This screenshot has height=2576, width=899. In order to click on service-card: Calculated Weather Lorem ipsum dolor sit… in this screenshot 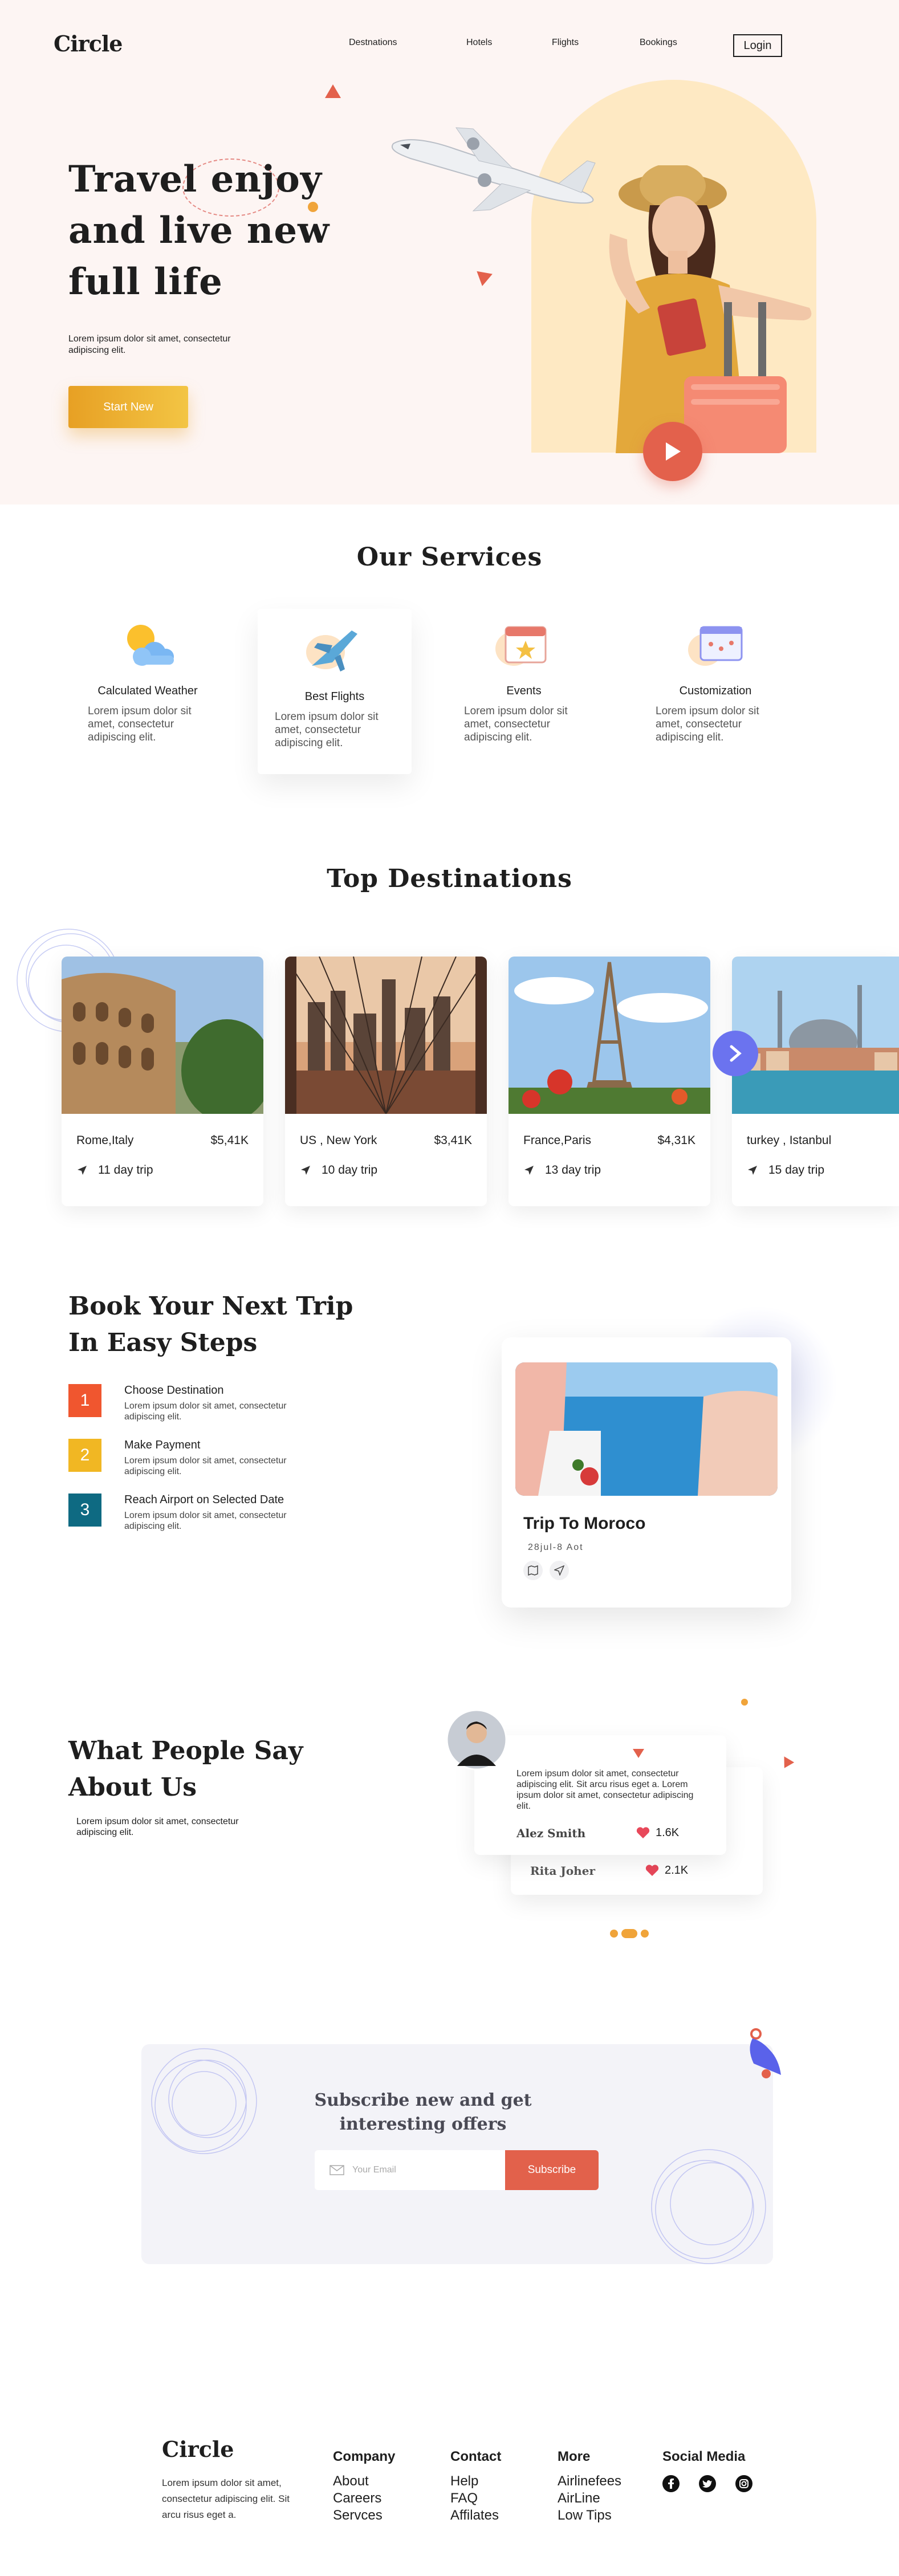, I will do `click(148, 685)`.